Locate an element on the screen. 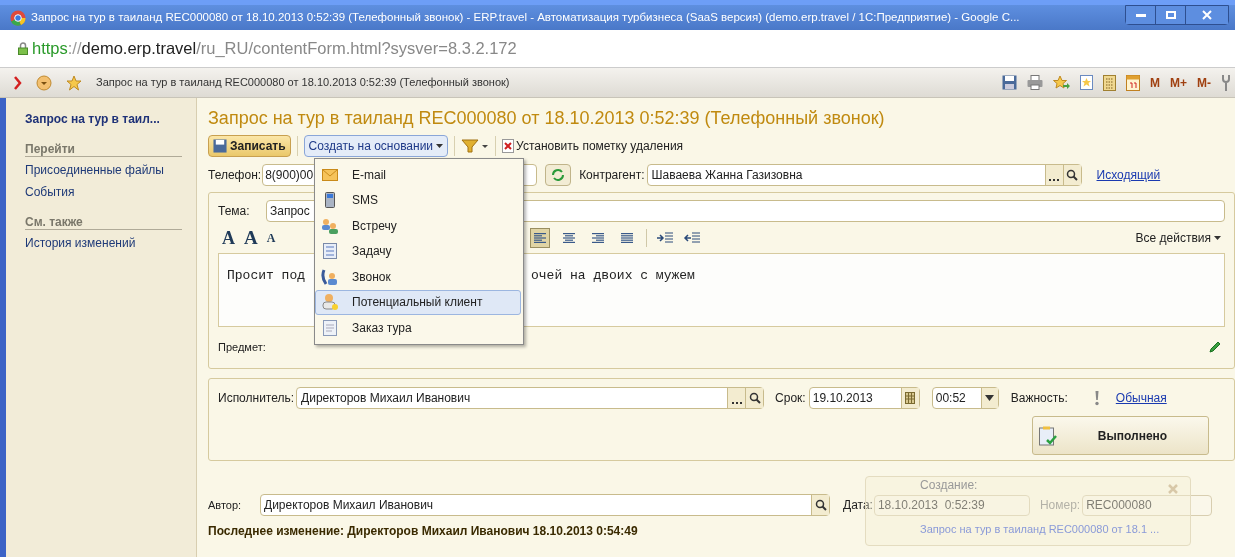 The width and height of the screenshot is (1235, 557). counterparty-field: Шаваева Жанна Газизовна is located at coordinates (864, 175).